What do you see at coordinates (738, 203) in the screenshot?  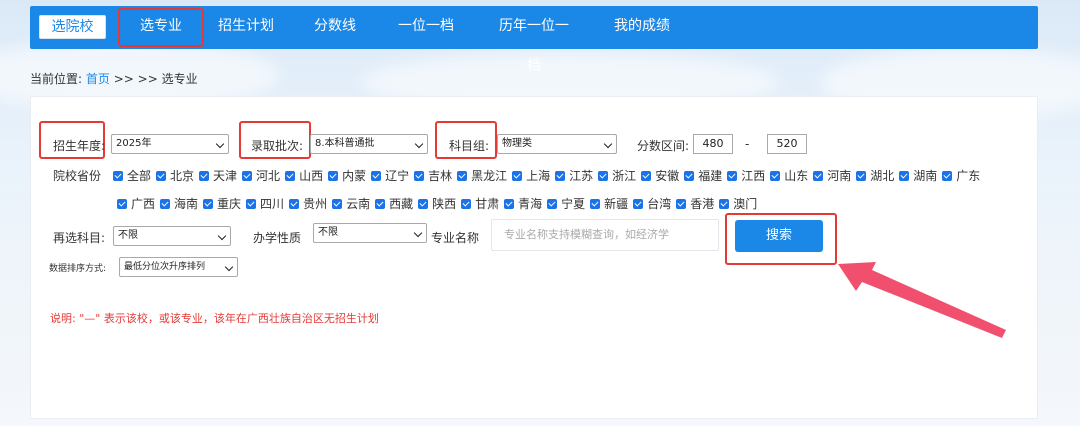 I see `province-option: 澳门` at bounding box center [738, 203].